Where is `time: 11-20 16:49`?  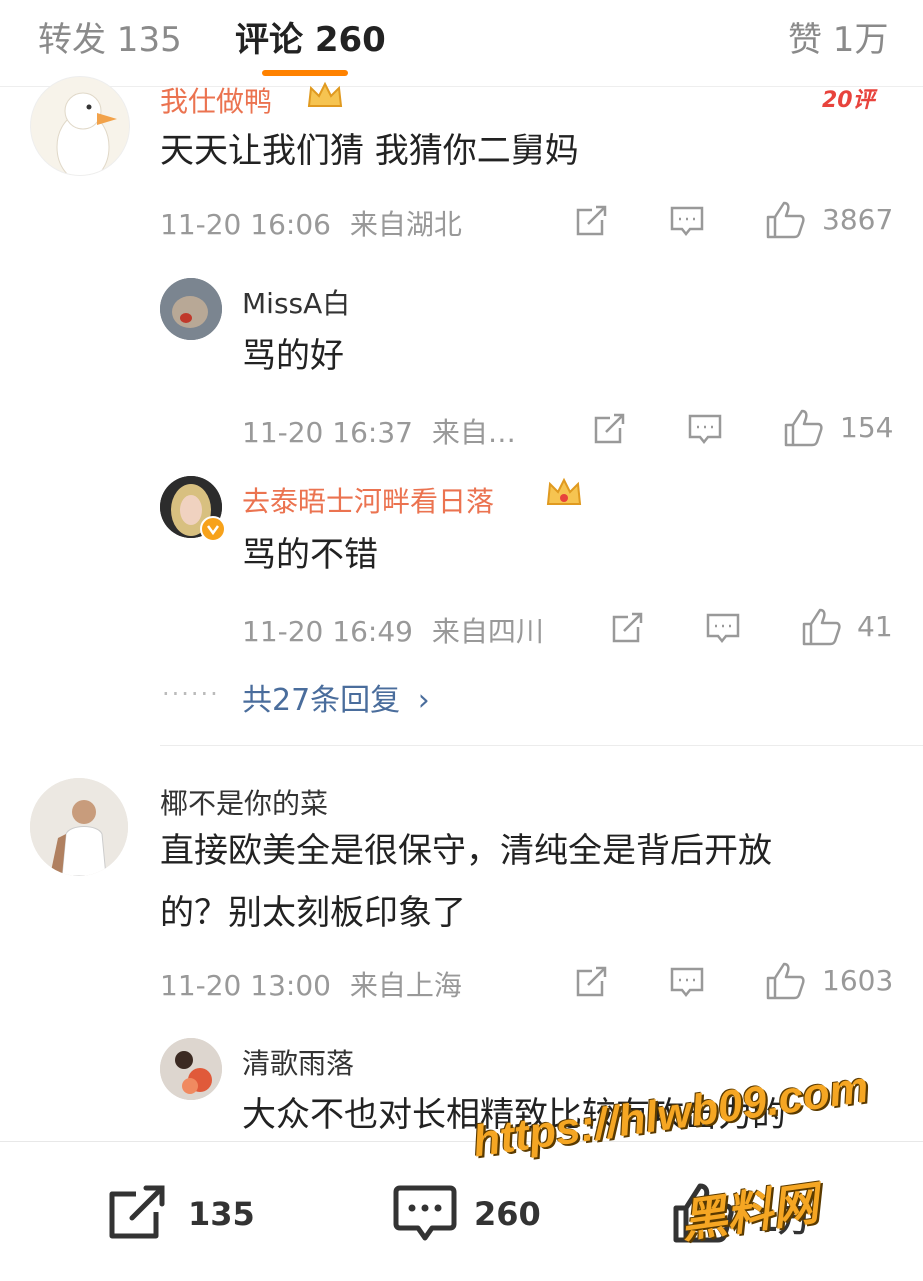
time: 11-20 16:49 is located at coordinates (327, 631).